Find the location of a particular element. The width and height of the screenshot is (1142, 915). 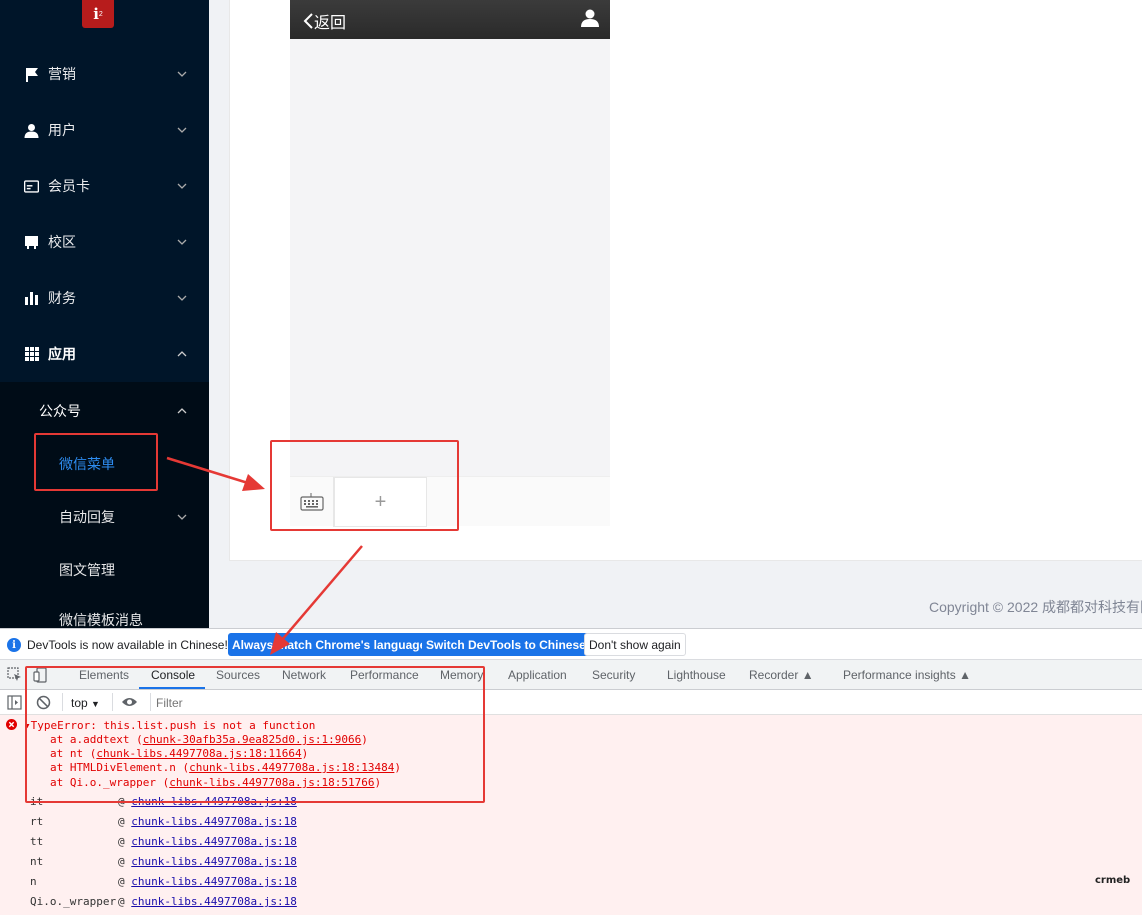

phone-preview-body is located at coordinates (450, 257).